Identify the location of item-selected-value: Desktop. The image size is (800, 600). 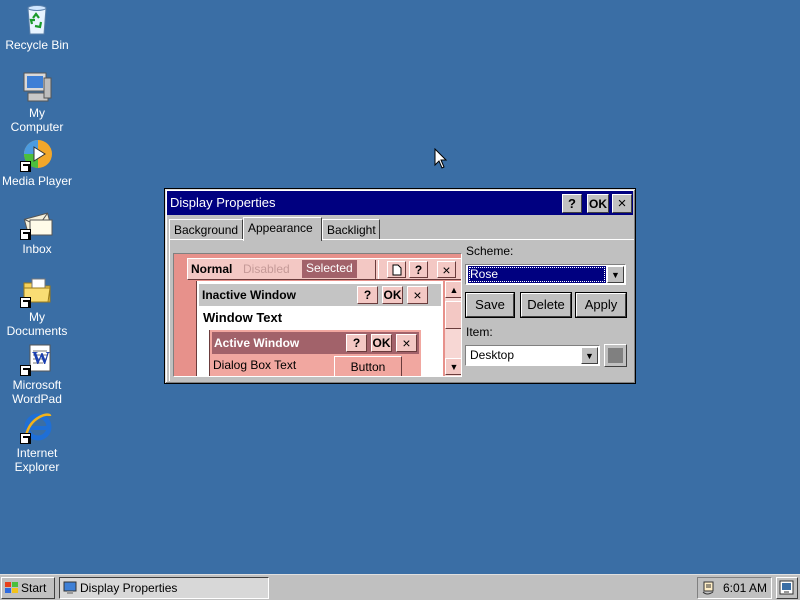
(492, 355).